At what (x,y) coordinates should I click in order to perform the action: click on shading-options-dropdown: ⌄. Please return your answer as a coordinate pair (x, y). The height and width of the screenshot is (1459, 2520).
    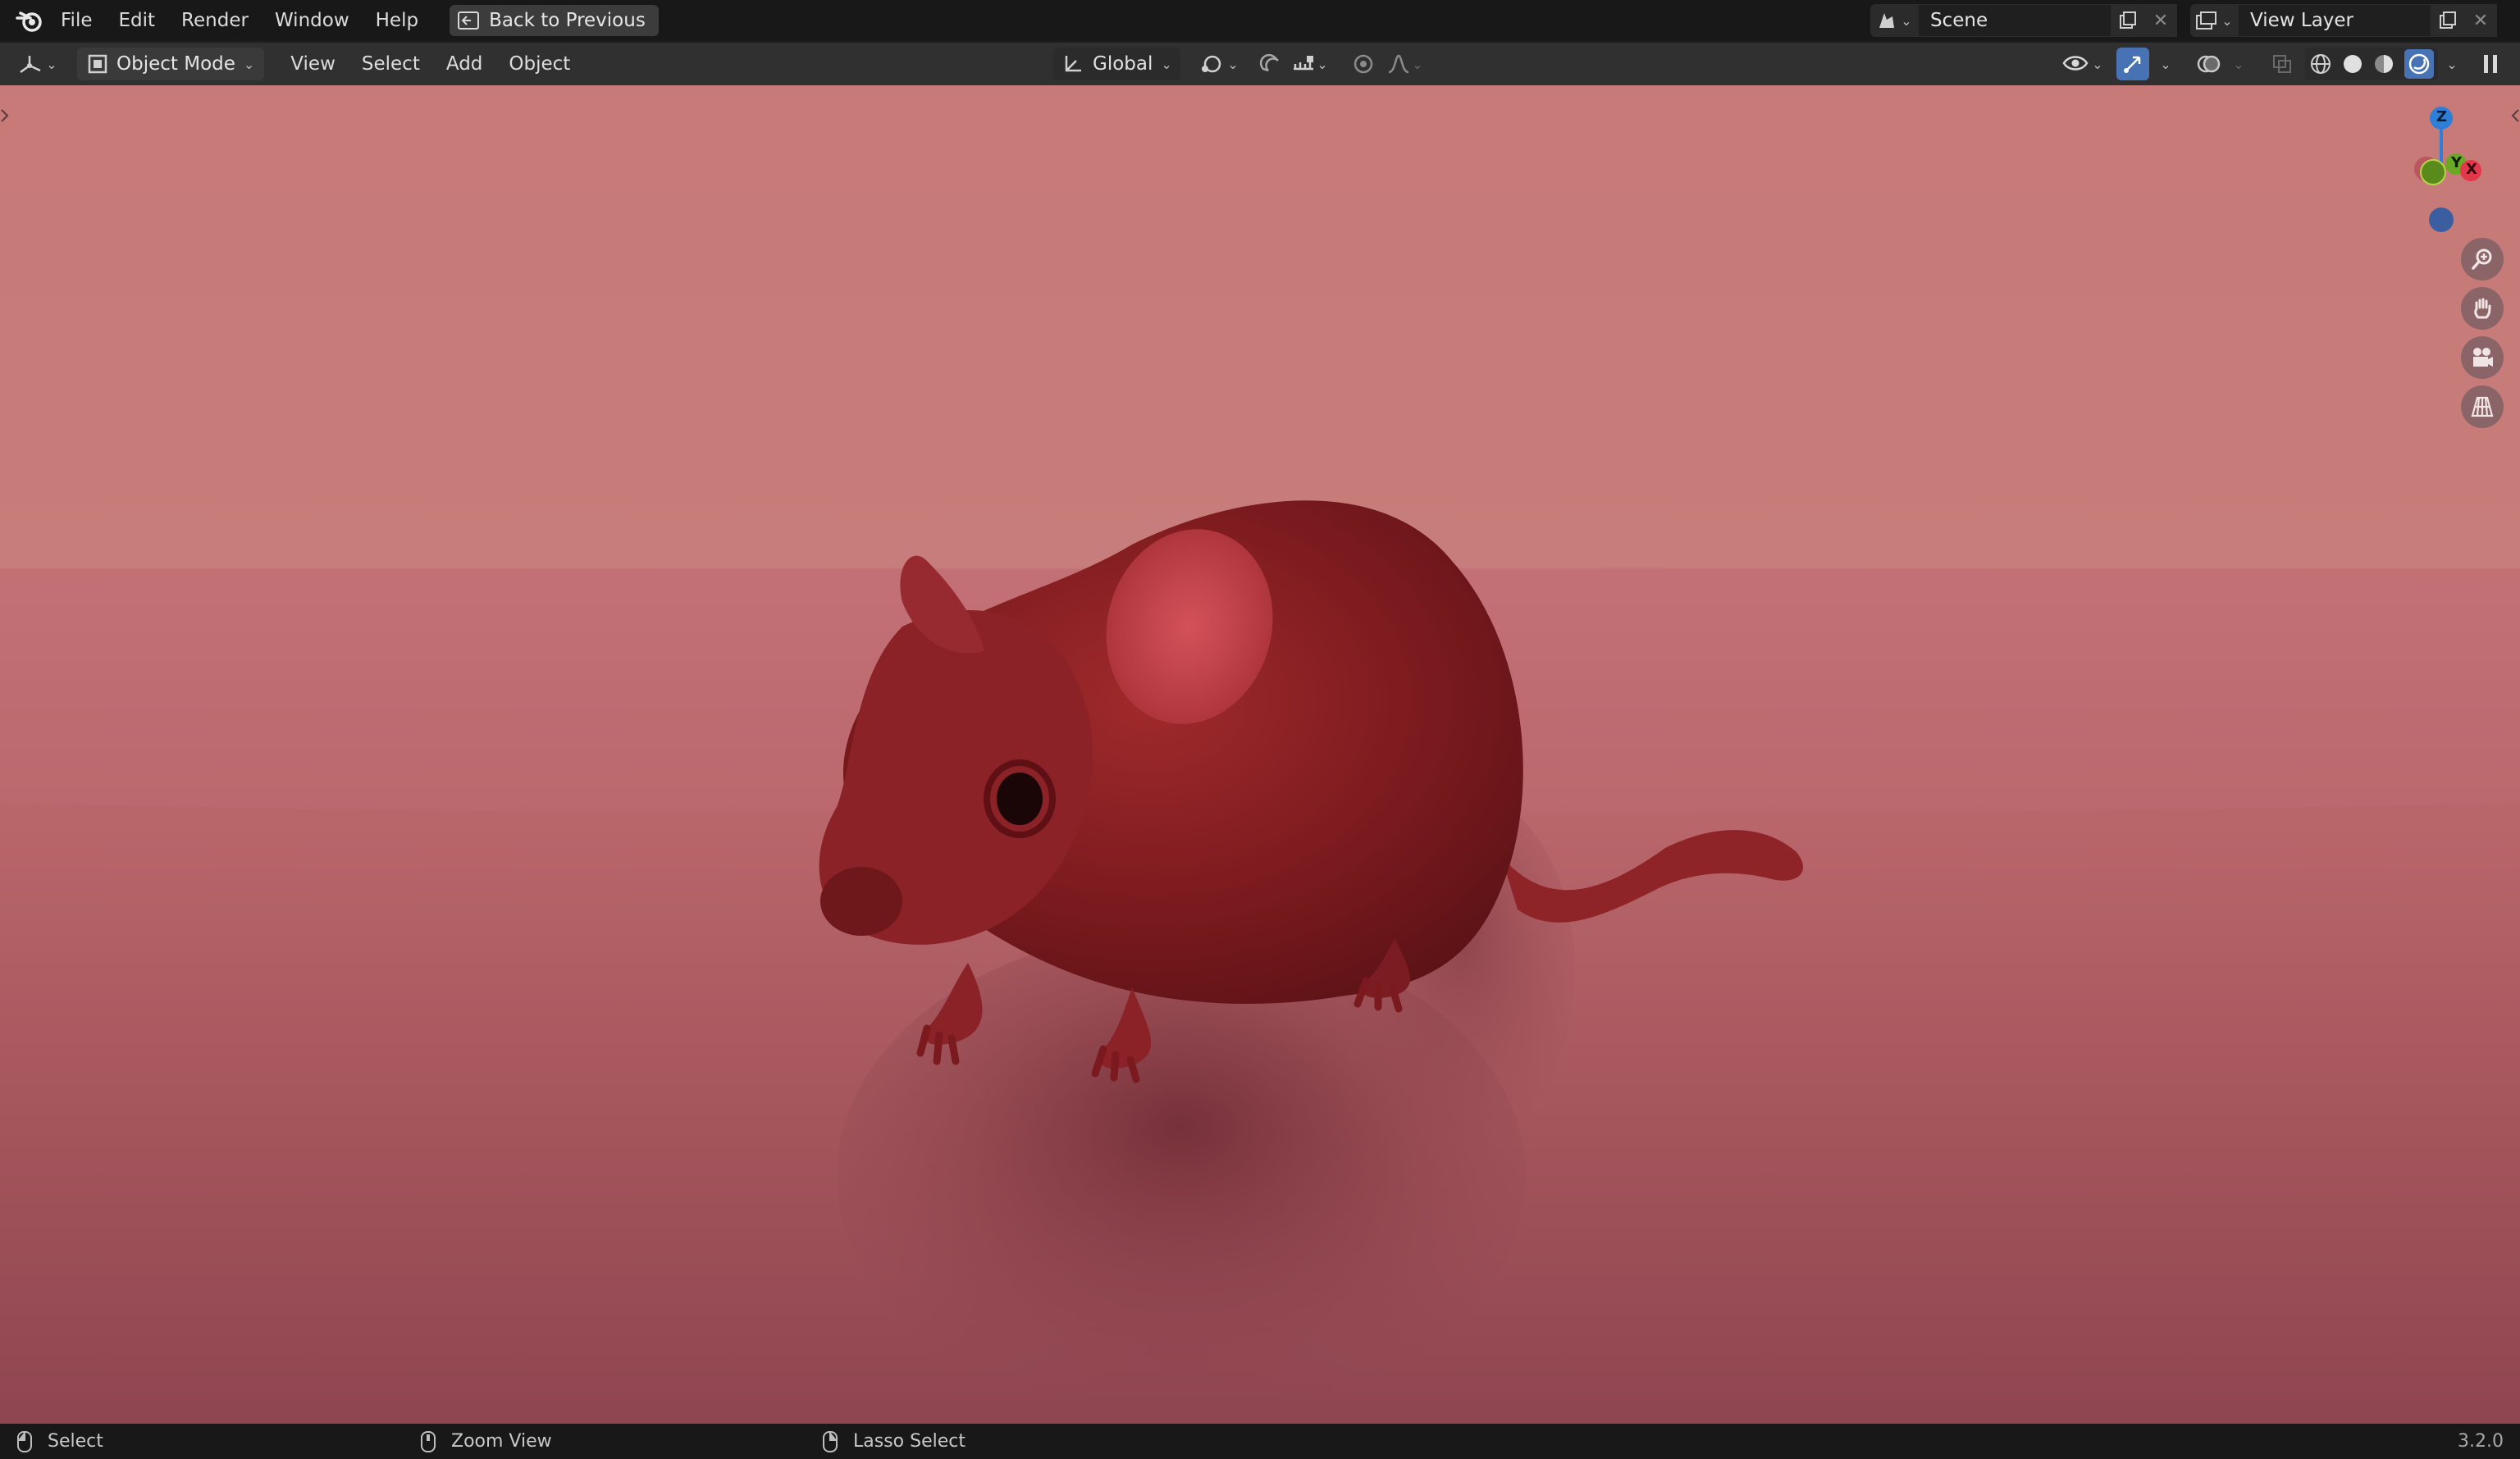
    Looking at the image, I should click on (2452, 64).